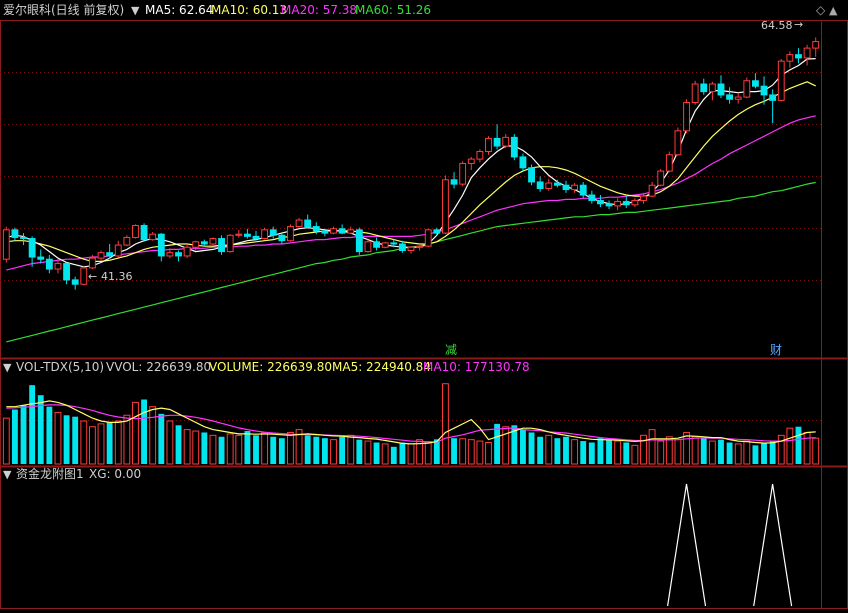 This screenshot has width=848, height=613. I want to click on volume-ma10-legend: MA10: 177130.78, so click(476, 367).